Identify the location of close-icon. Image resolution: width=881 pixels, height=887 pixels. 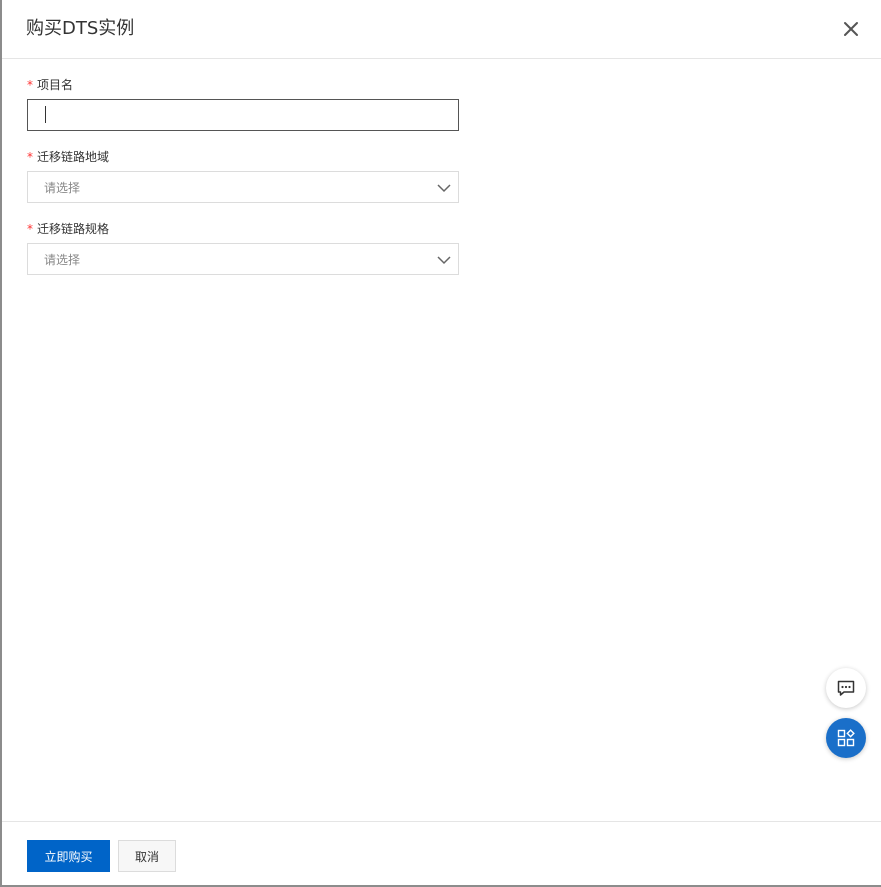
(851, 29).